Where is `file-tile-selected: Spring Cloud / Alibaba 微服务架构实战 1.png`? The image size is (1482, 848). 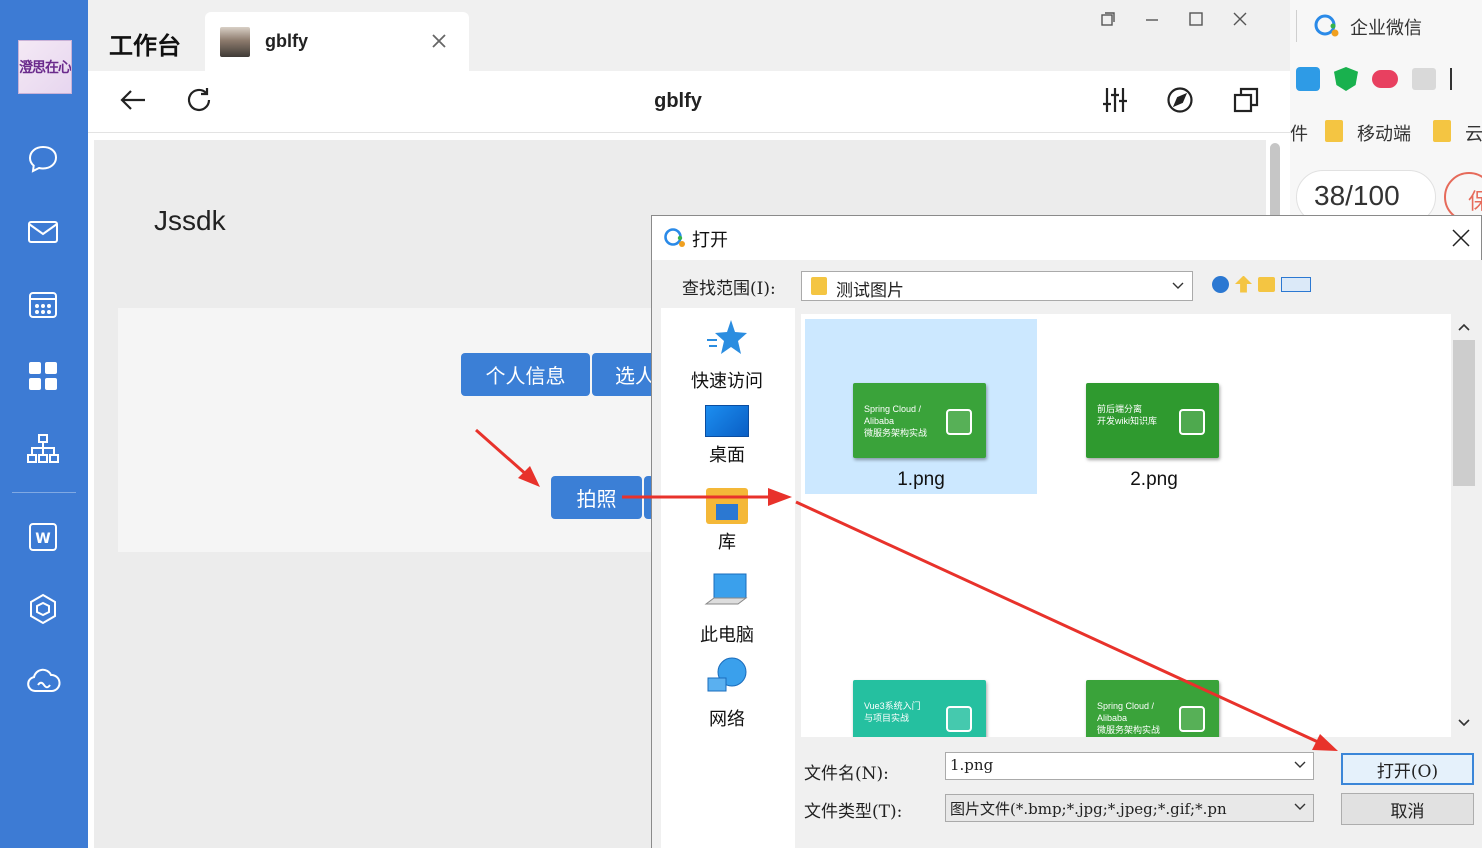 file-tile-selected: Spring Cloud / Alibaba 微服务架构实战 1.png is located at coordinates (921, 406).